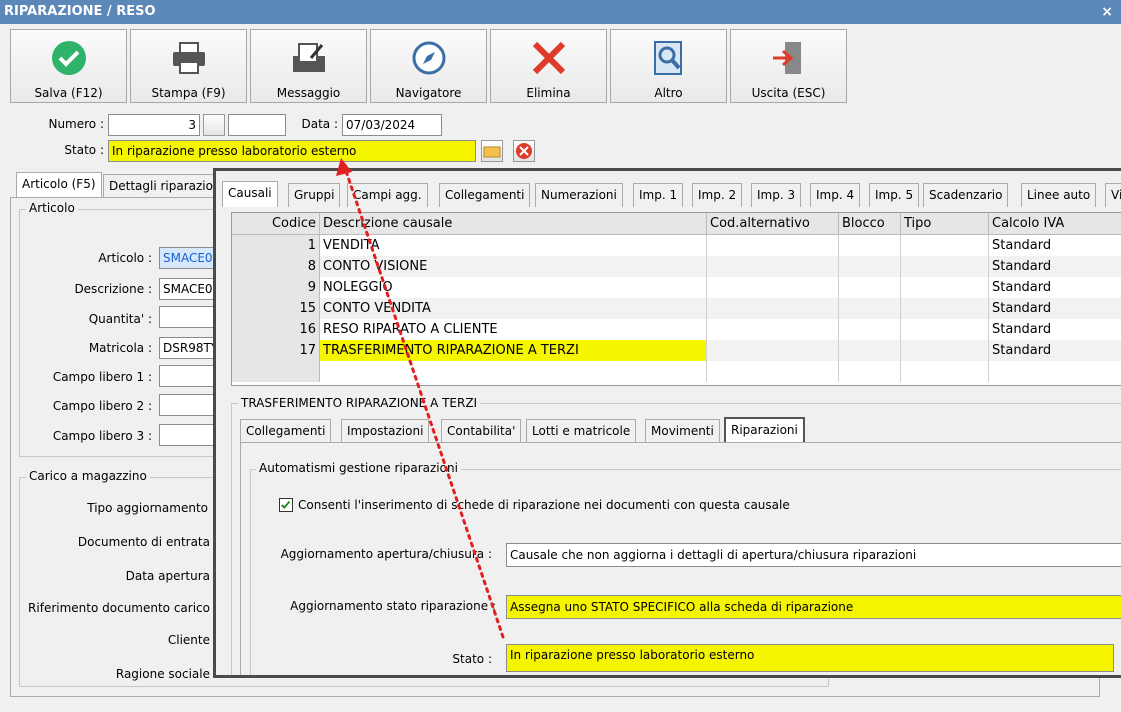  I want to click on annotation-arrow-head, so click(344, 167).